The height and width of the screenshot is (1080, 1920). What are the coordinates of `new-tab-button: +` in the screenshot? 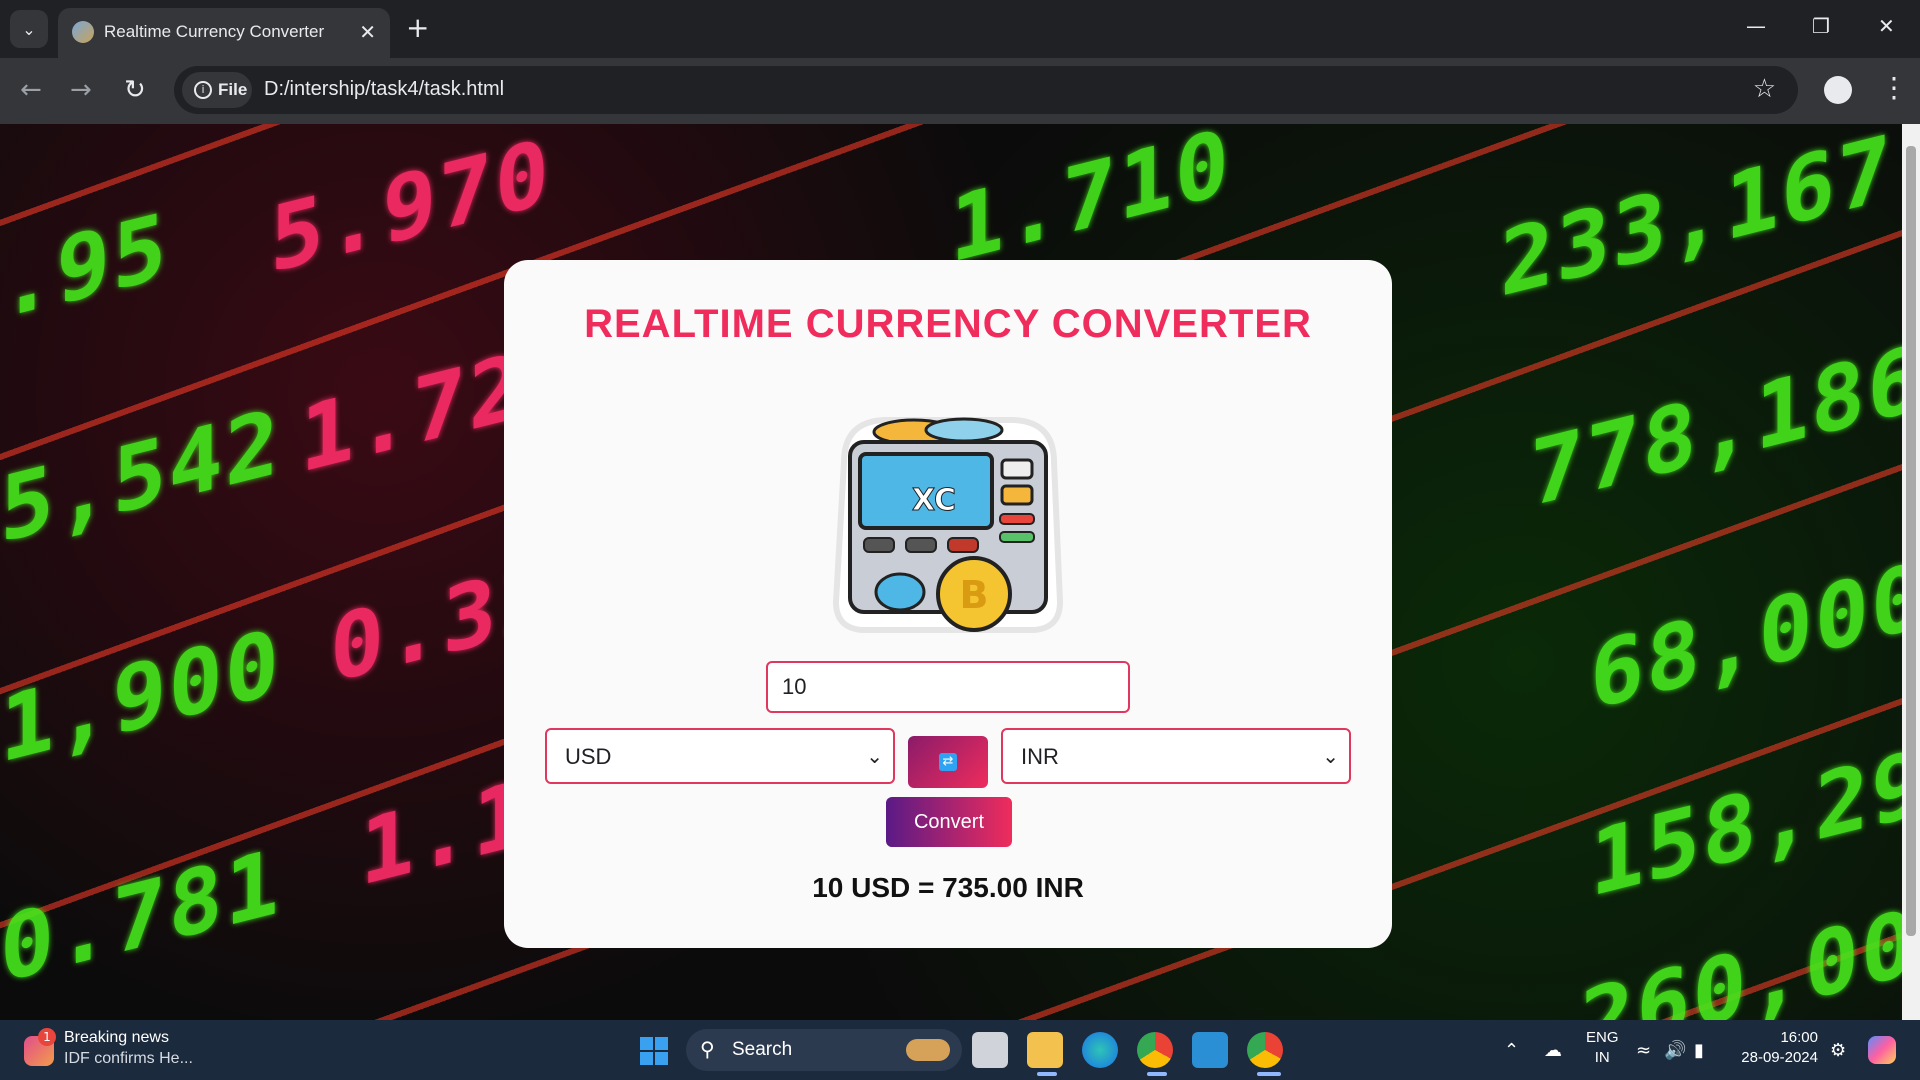 It's located at (417, 28).